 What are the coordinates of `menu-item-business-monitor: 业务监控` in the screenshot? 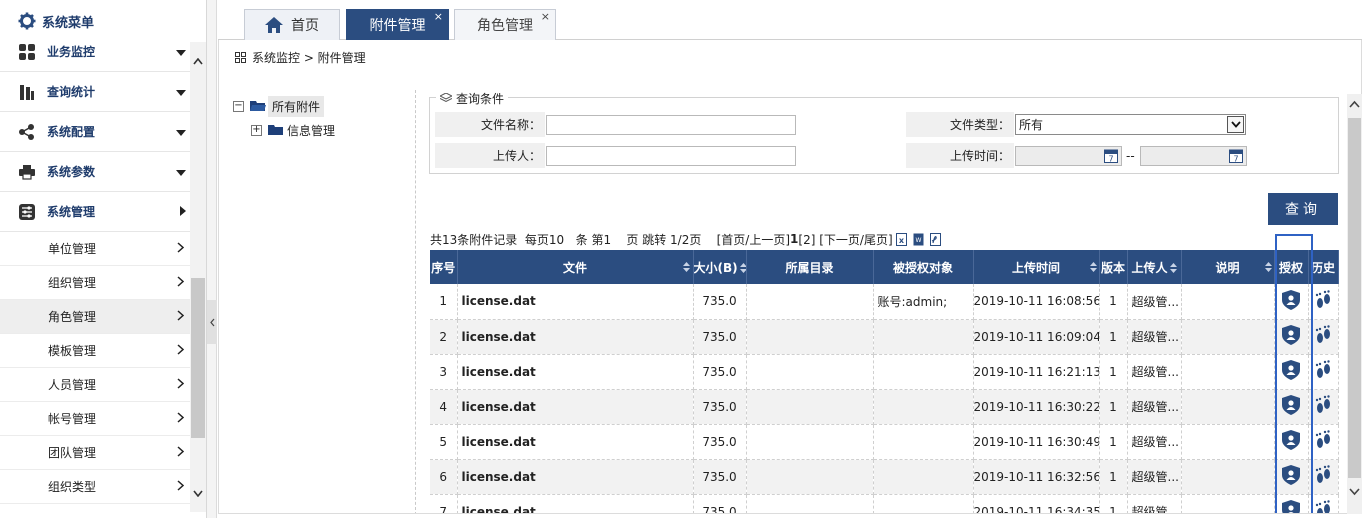 It's located at (95, 52).